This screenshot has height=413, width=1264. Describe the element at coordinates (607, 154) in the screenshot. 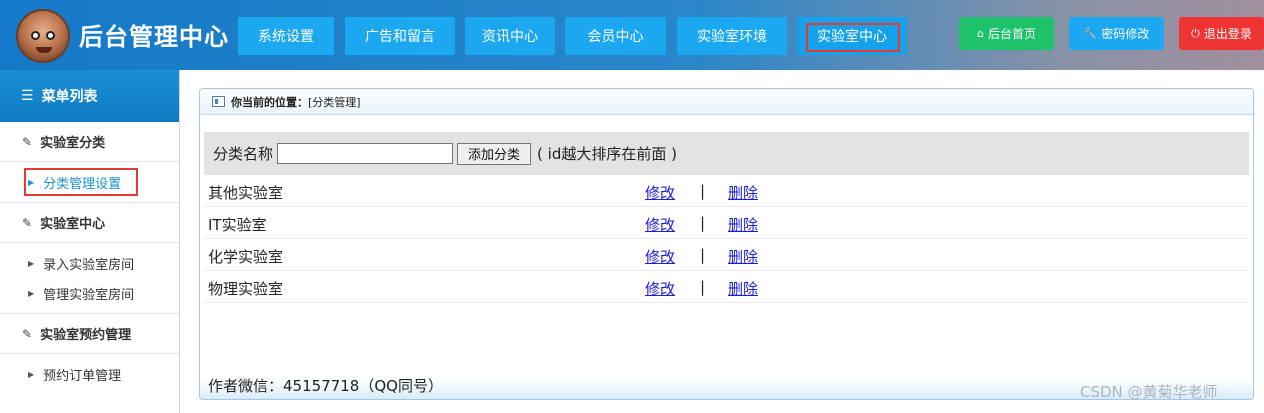

I see `sort-hint: ( id越大排序在前面 )` at that location.